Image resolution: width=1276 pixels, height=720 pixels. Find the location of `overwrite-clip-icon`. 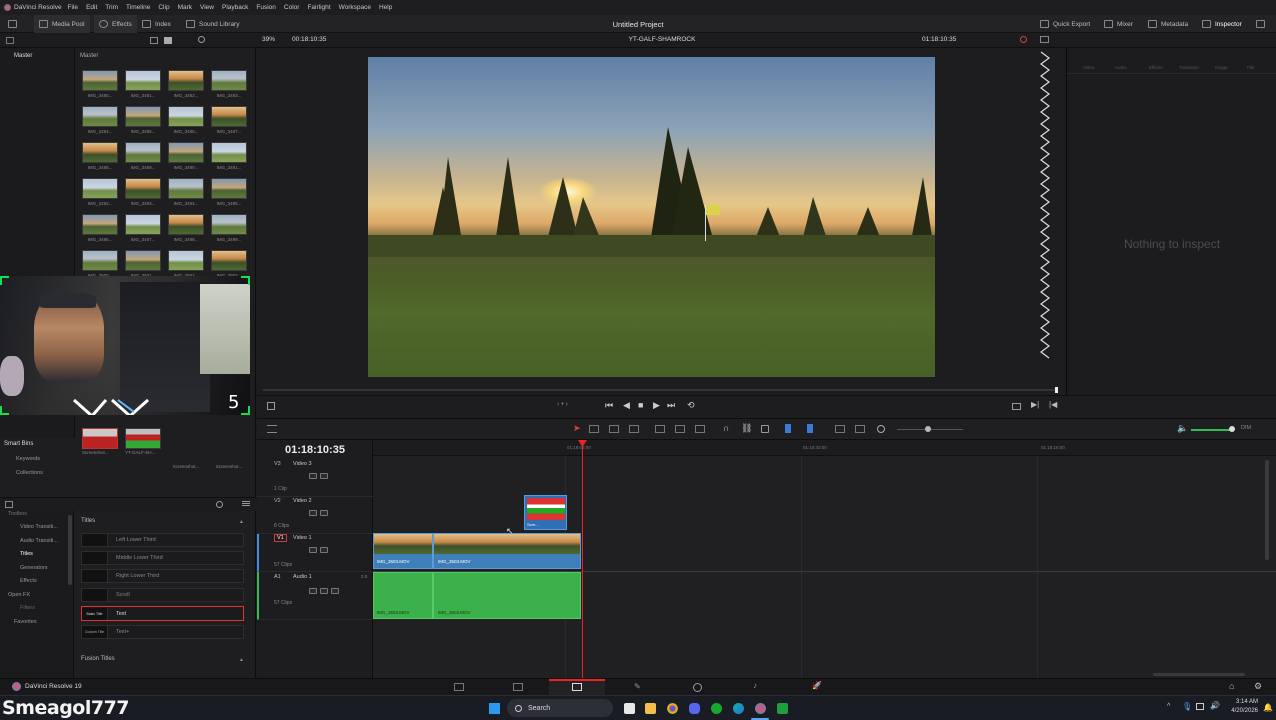

overwrite-clip-icon is located at coordinates (680, 429).